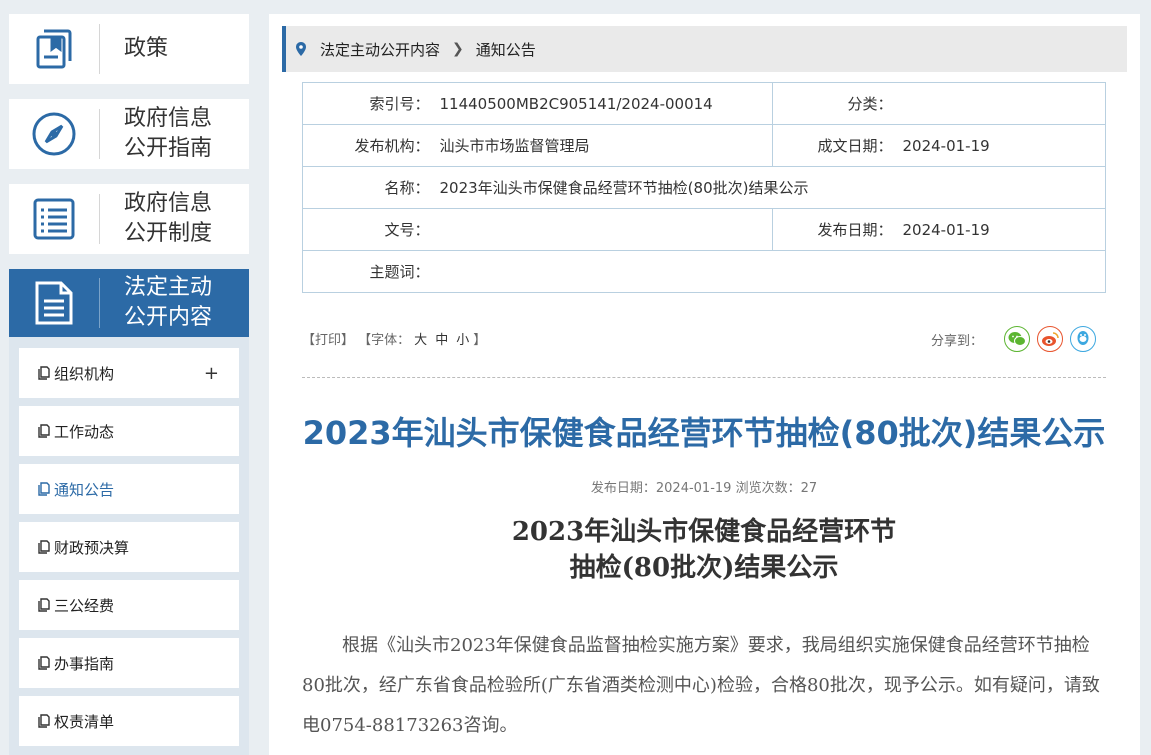 The width and height of the screenshot is (1151, 755). What do you see at coordinates (84, 373) in the screenshot?
I see `submenu-item-label: 组织机构` at bounding box center [84, 373].